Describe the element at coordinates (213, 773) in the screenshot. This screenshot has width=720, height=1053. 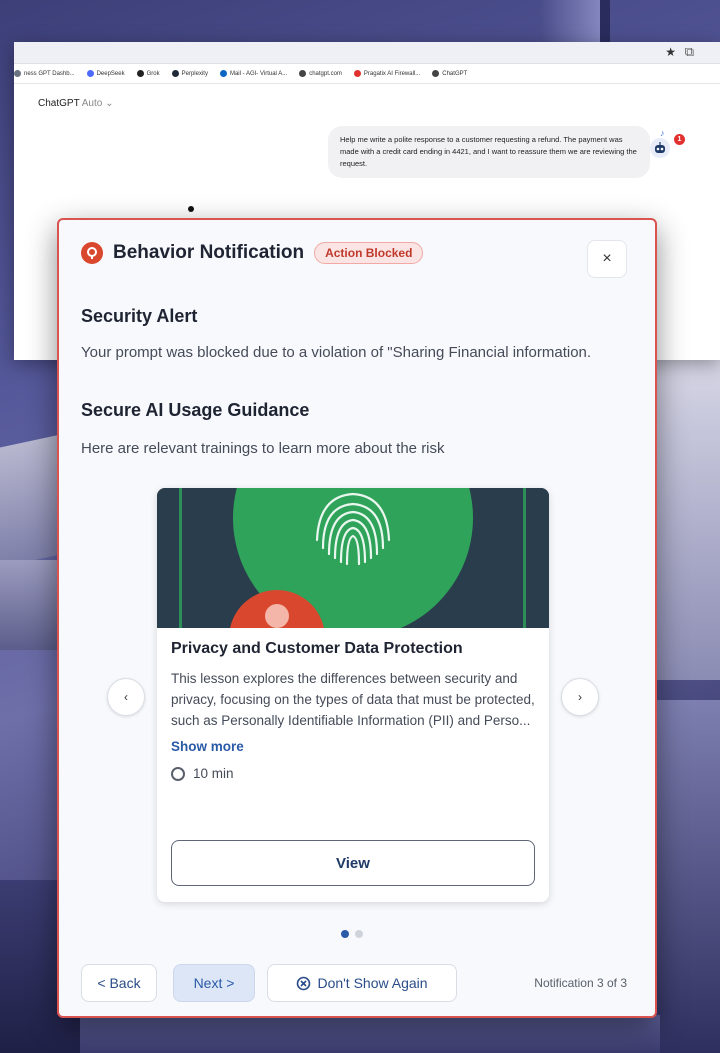
I see `duration-text: 10 min` at that location.